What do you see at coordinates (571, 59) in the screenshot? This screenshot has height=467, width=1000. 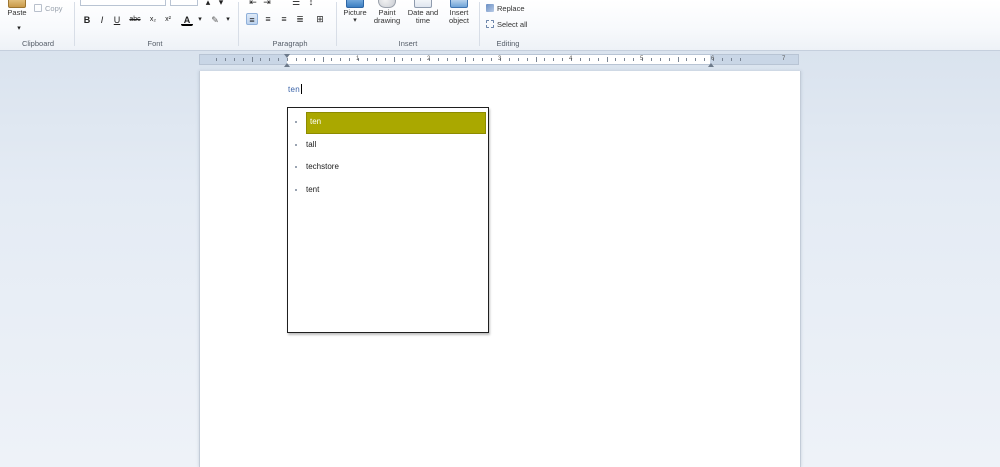 I see `ruler-number: 4` at bounding box center [571, 59].